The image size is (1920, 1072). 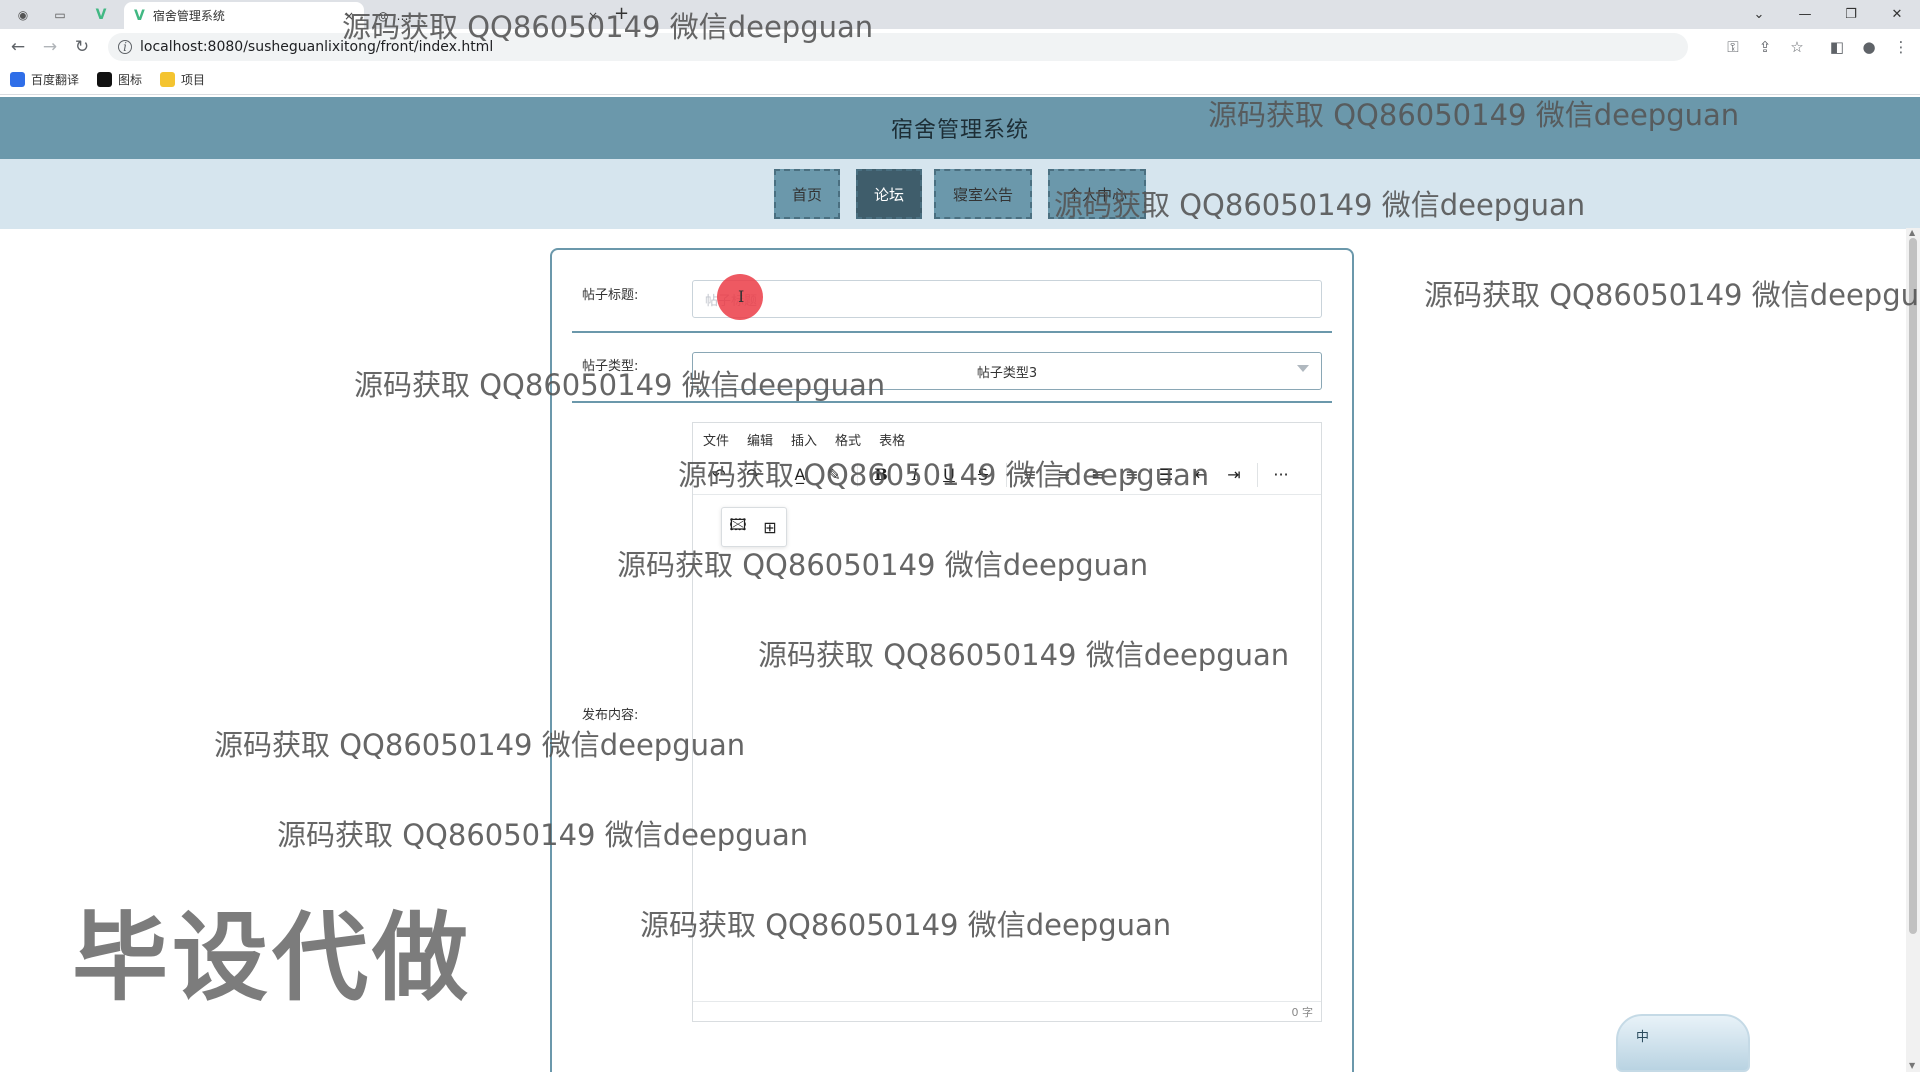 I want to click on bookmark-item-icons: 图标, so click(x=119, y=79).